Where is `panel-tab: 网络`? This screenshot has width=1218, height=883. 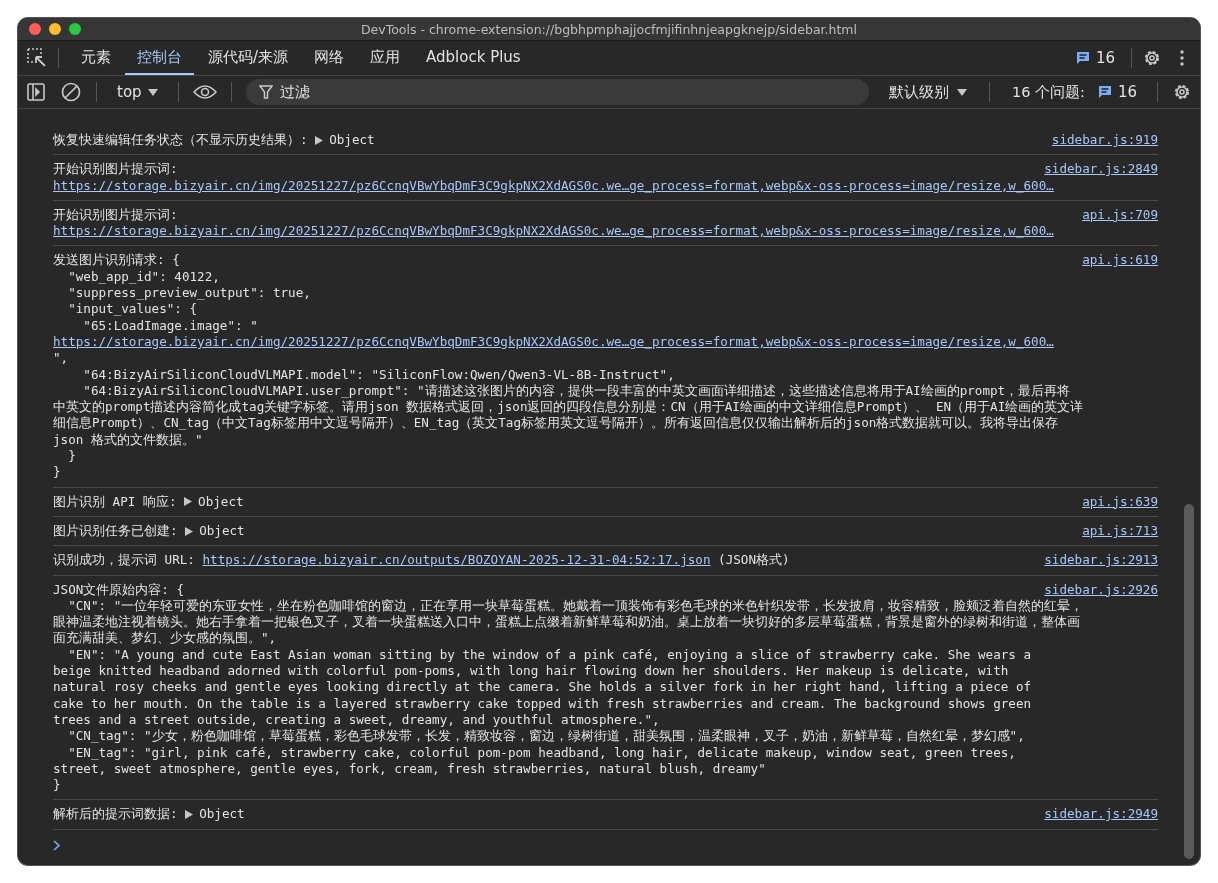
panel-tab: 网络 is located at coordinates (329, 58).